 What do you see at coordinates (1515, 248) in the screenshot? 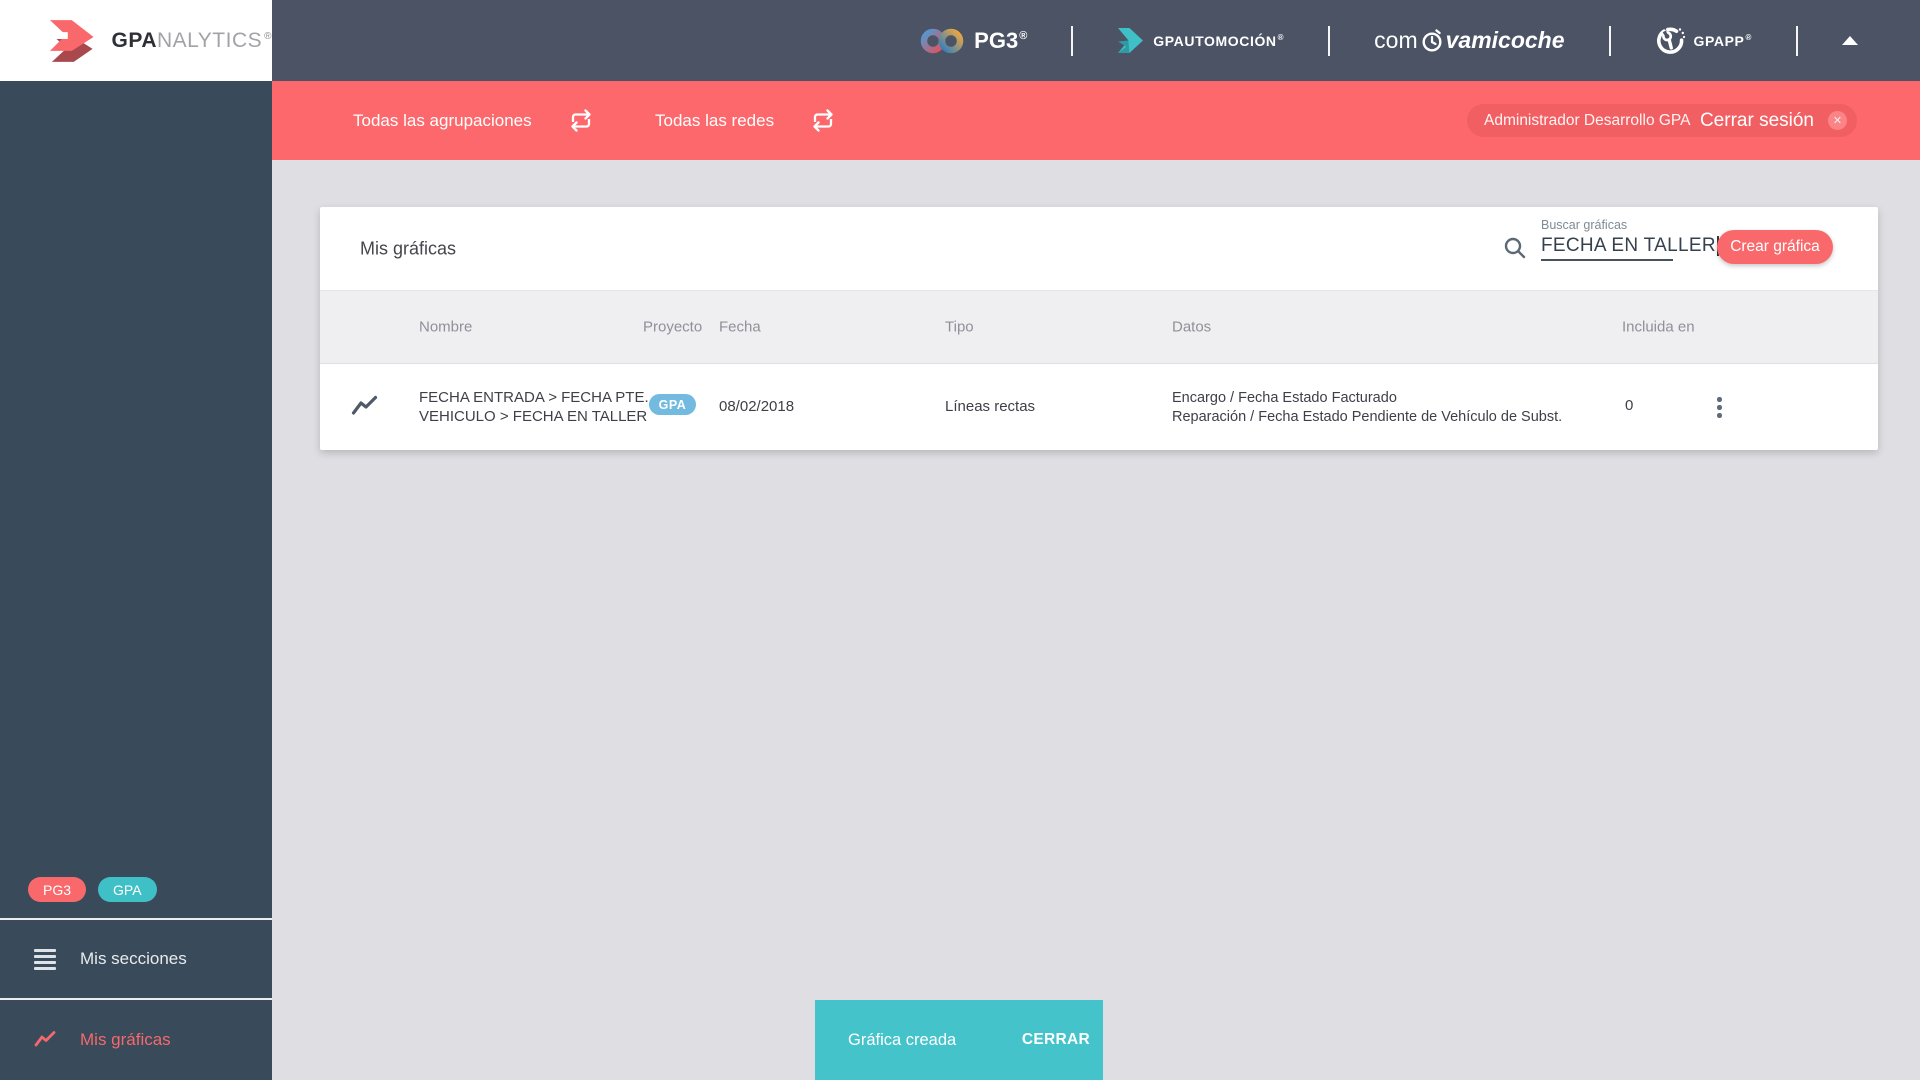
I see `search-icon` at bounding box center [1515, 248].